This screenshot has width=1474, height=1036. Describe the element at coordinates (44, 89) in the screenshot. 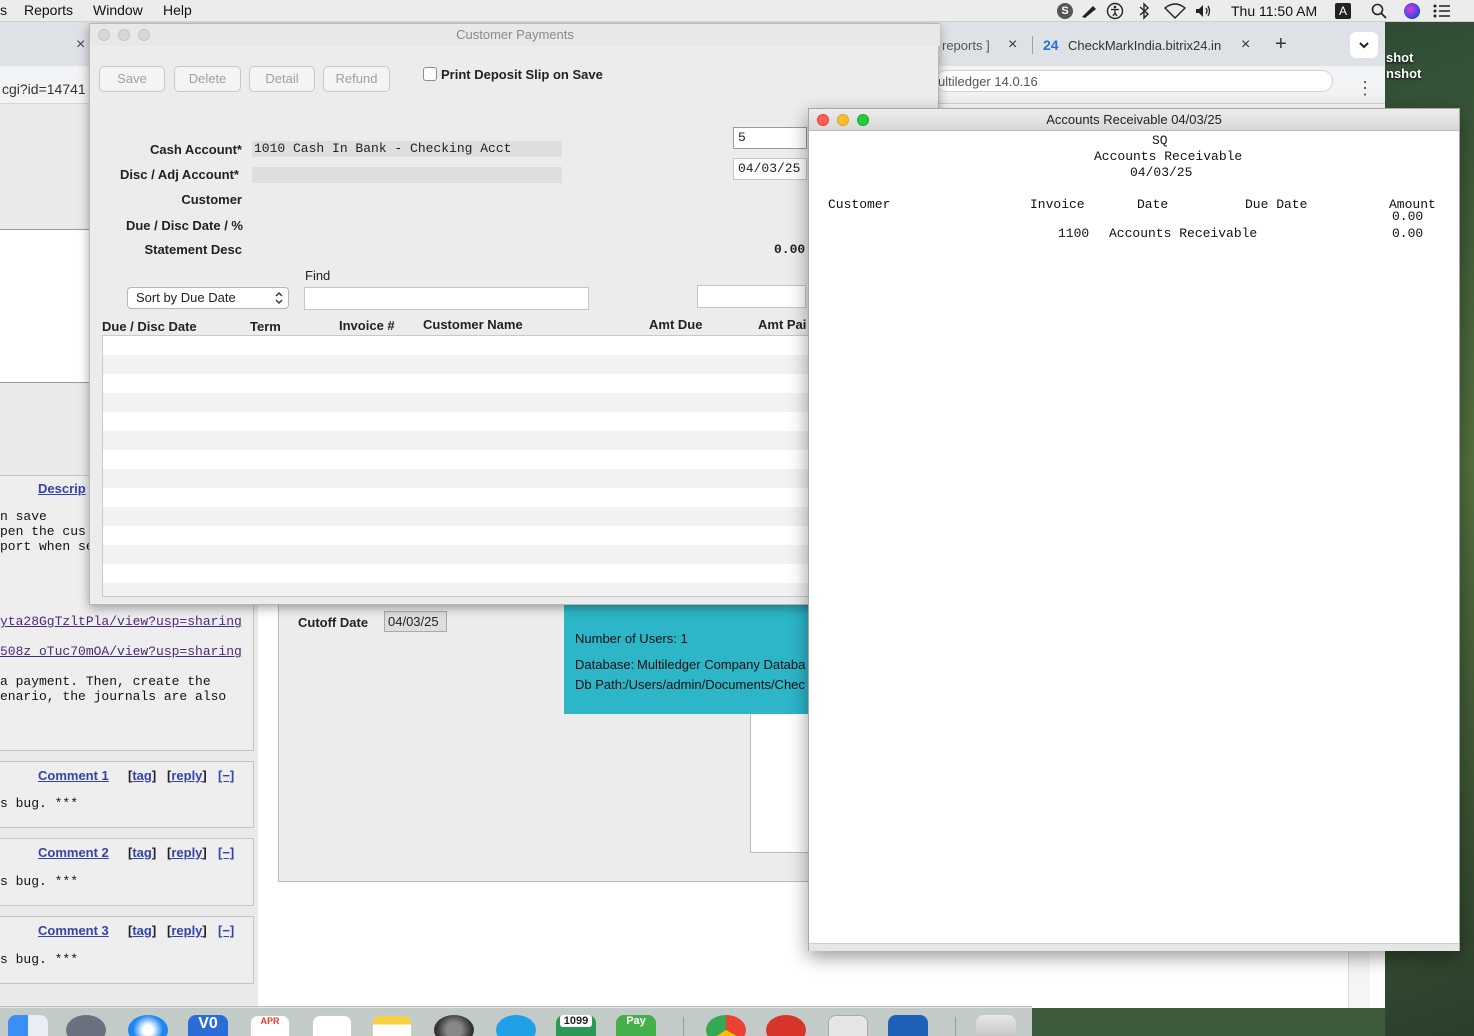

I see `url-text: cgi?id=14741` at that location.